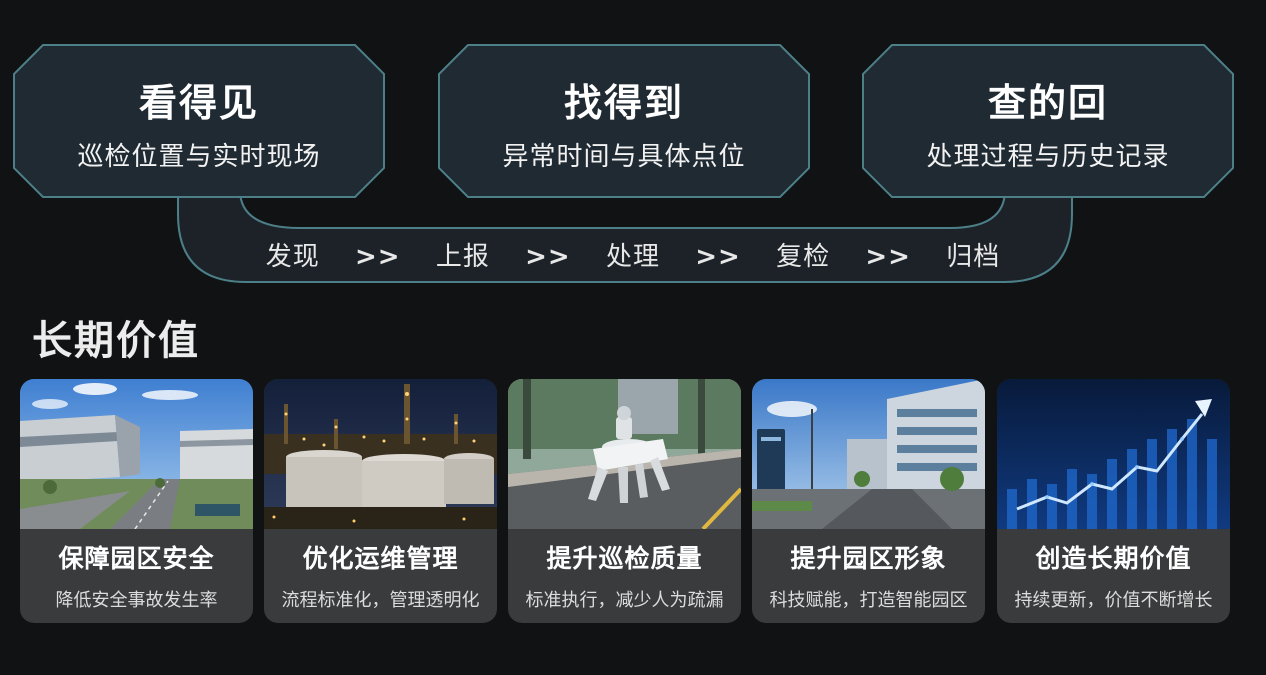  I want to click on robot-dog-photo, so click(624, 454).